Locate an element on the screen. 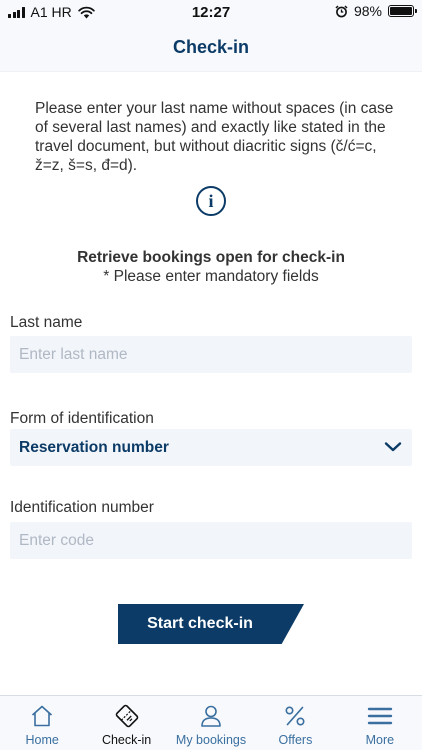 This screenshot has height=750, width=422. tab-more: More is located at coordinates (380, 723).